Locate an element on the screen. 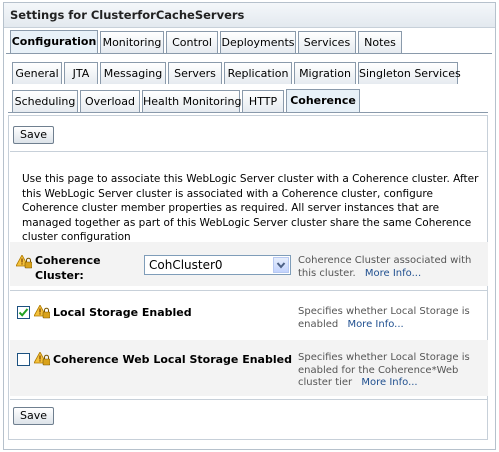  tab-deployments: Deployments is located at coordinates (258, 42).